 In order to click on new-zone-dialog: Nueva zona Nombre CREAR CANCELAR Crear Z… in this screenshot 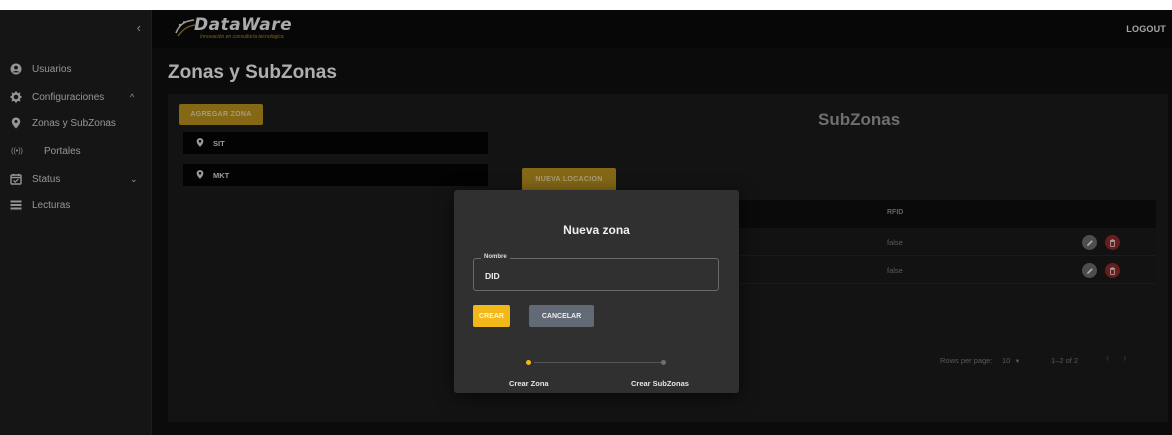, I will do `click(596, 291)`.